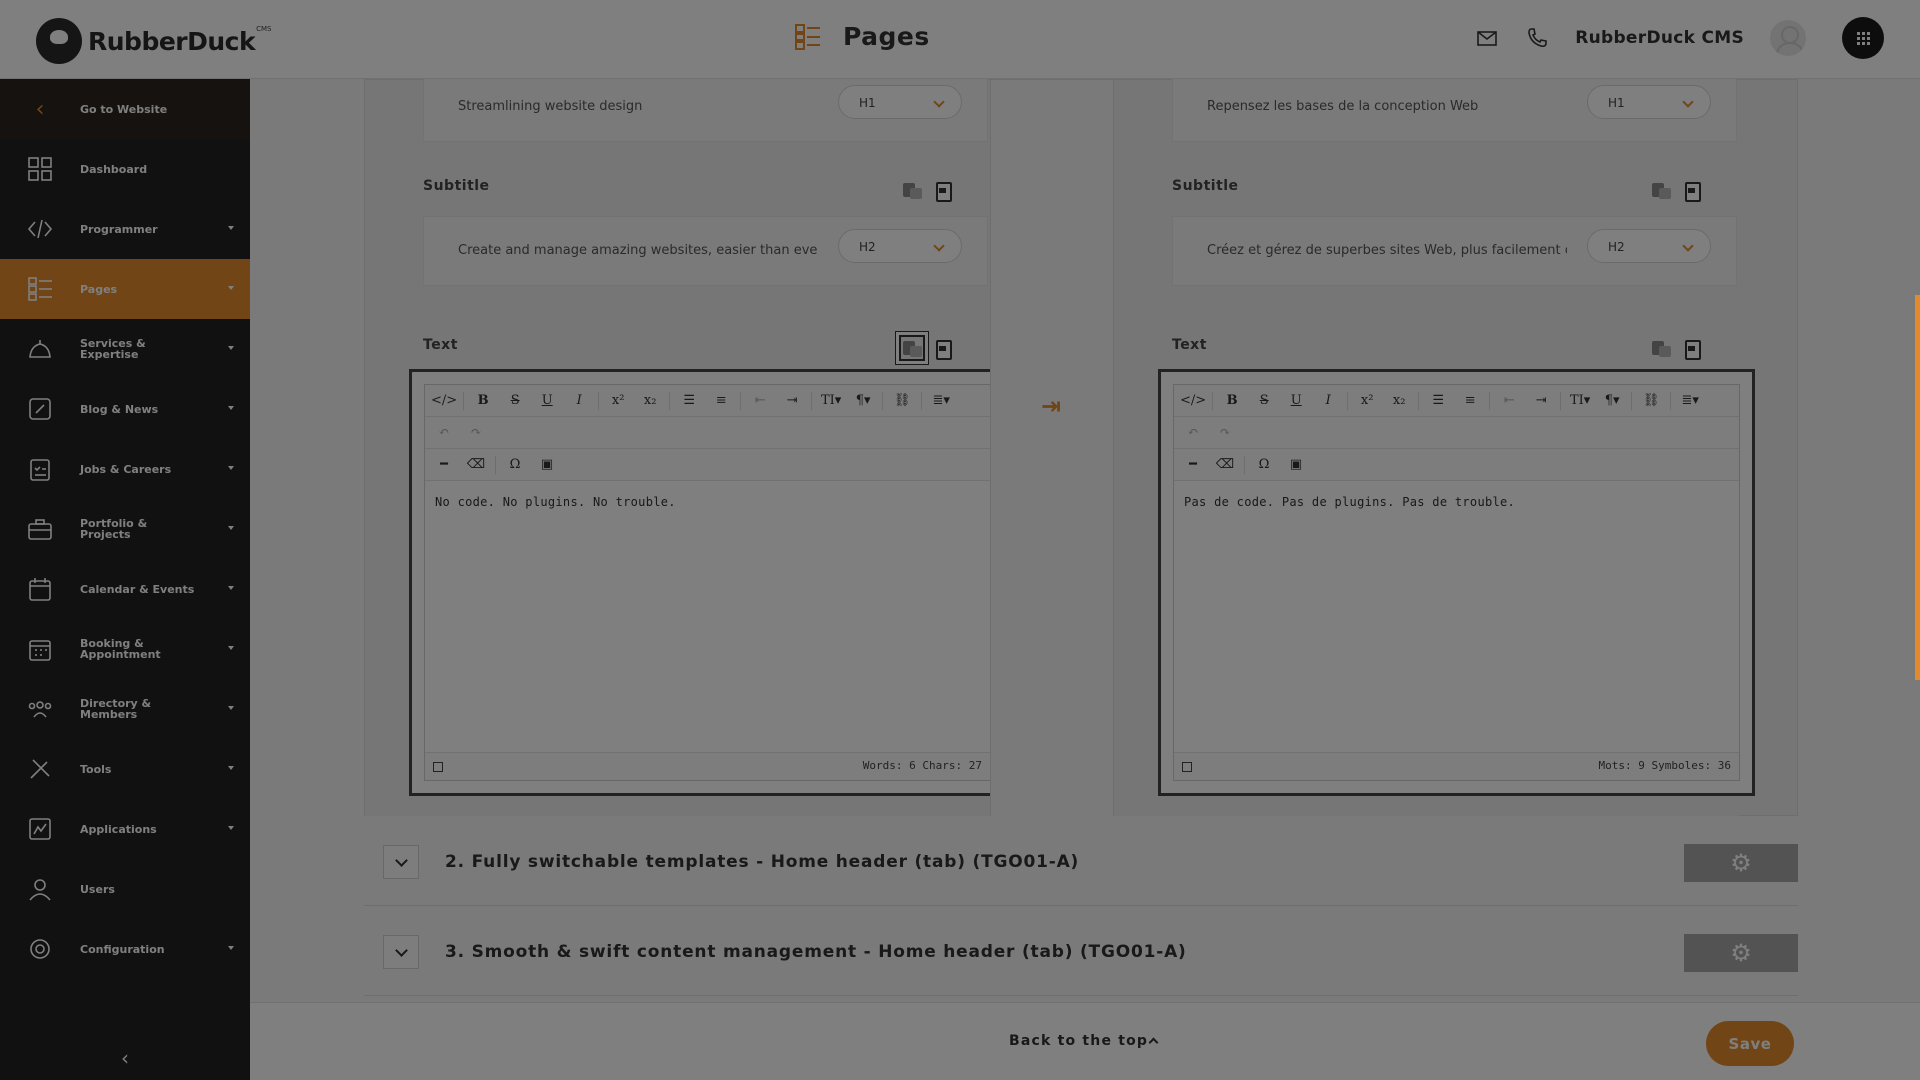 This screenshot has height=1080, width=1920. What do you see at coordinates (125, 169) in the screenshot?
I see `sidebar-item-dashboard: Dashboard` at bounding box center [125, 169].